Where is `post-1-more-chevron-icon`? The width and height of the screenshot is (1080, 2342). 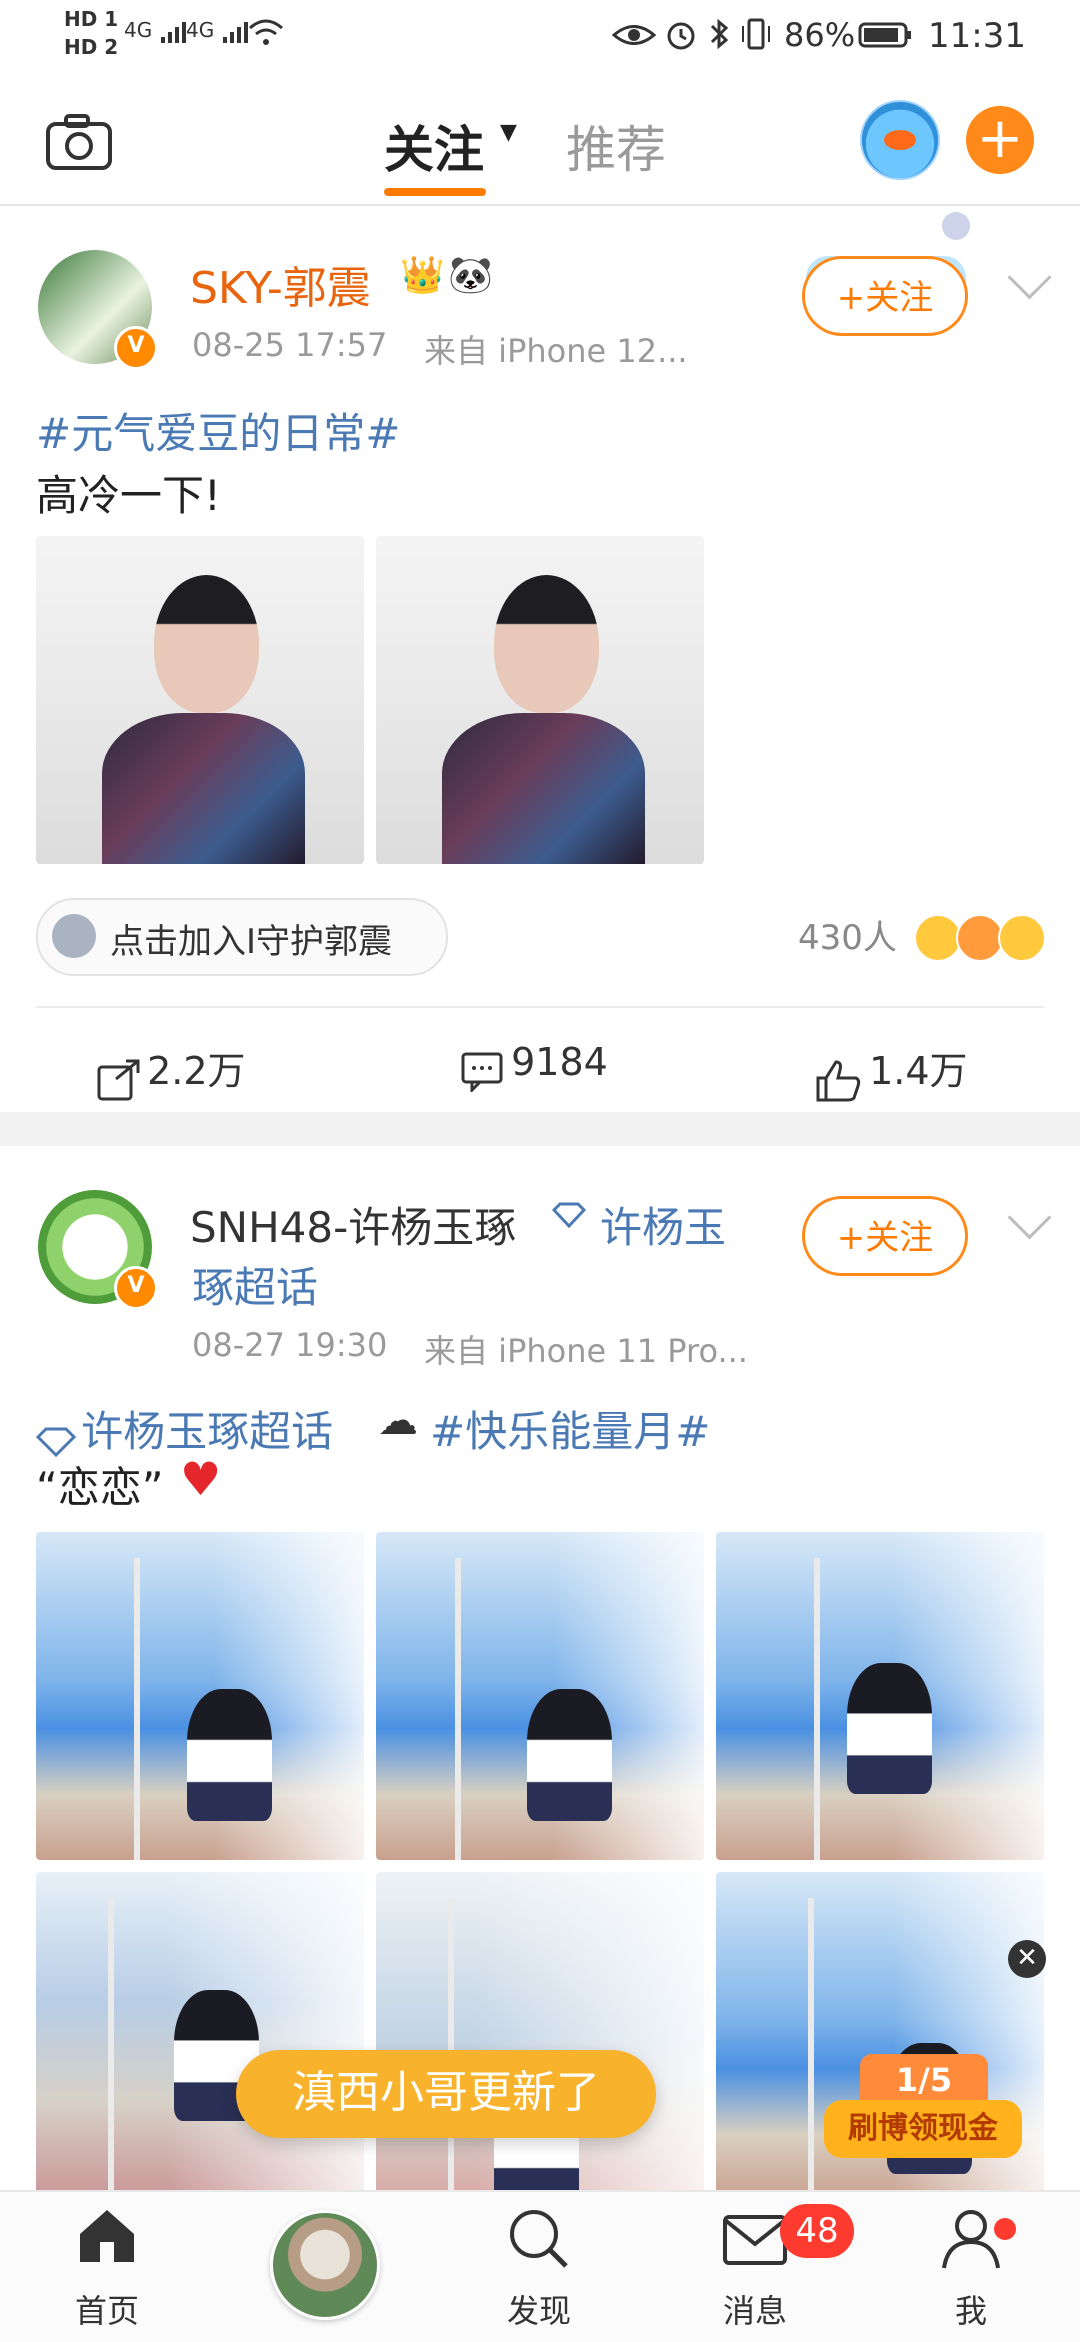
post-1-more-chevron-icon is located at coordinates (1029, 277).